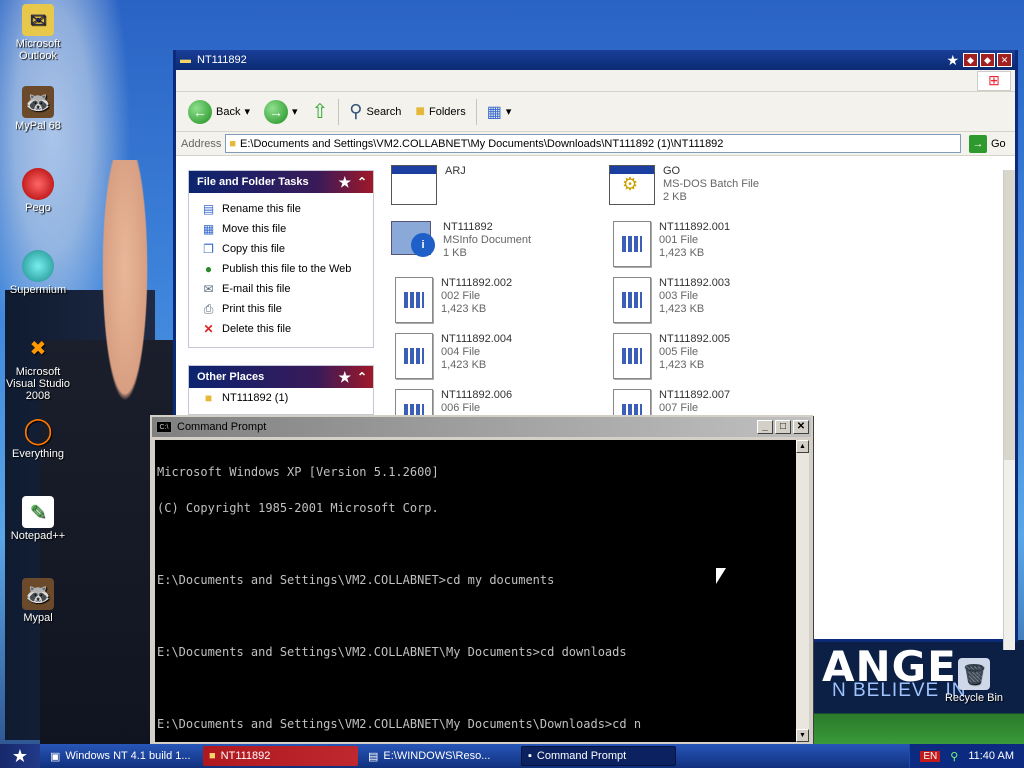  I want to click on desktop-icon-label: Supermium, so click(38, 290).